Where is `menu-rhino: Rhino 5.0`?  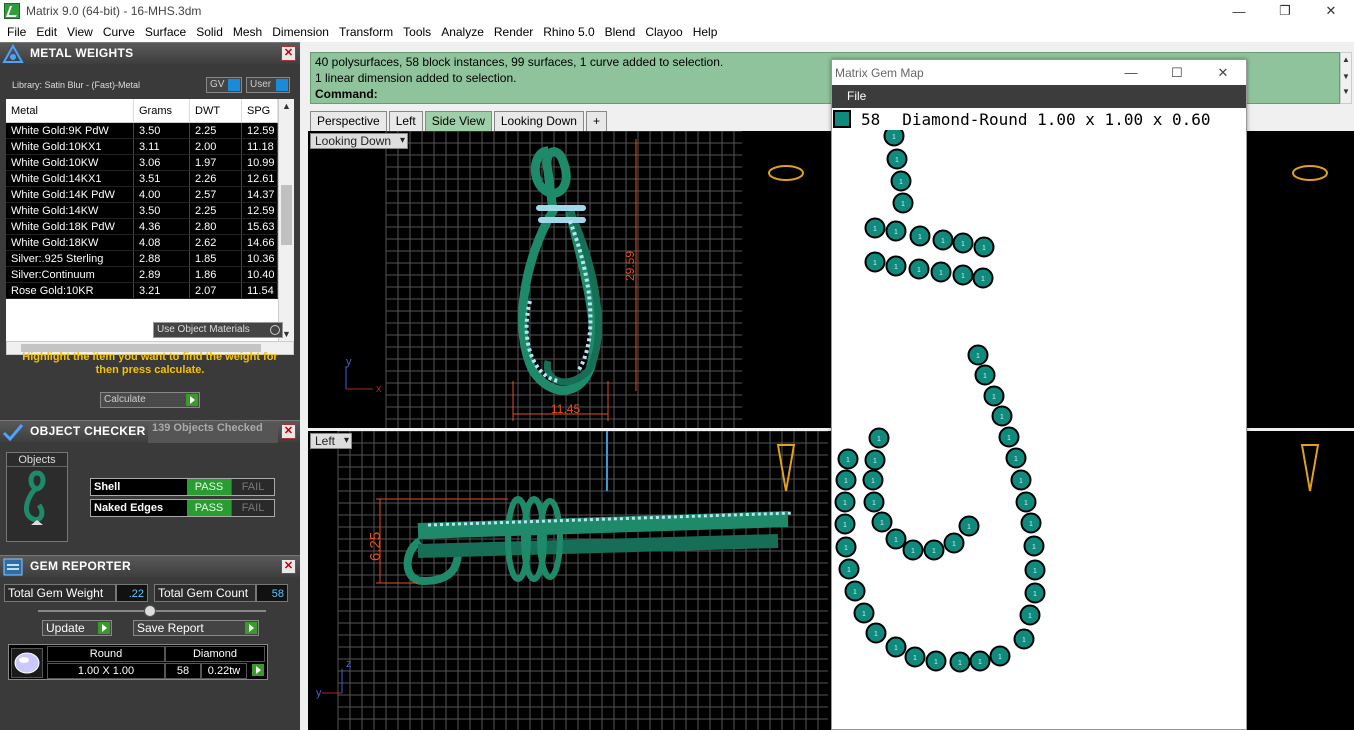 menu-rhino: Rhino 5.0 is located at coordinates (568, 32).